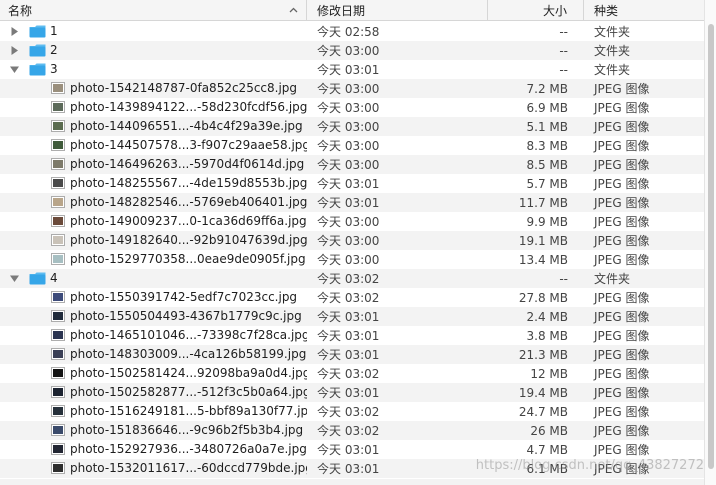 This screenshot has height=485, width=716. I want to click on name-column-header: 名称, so click(153, 10).